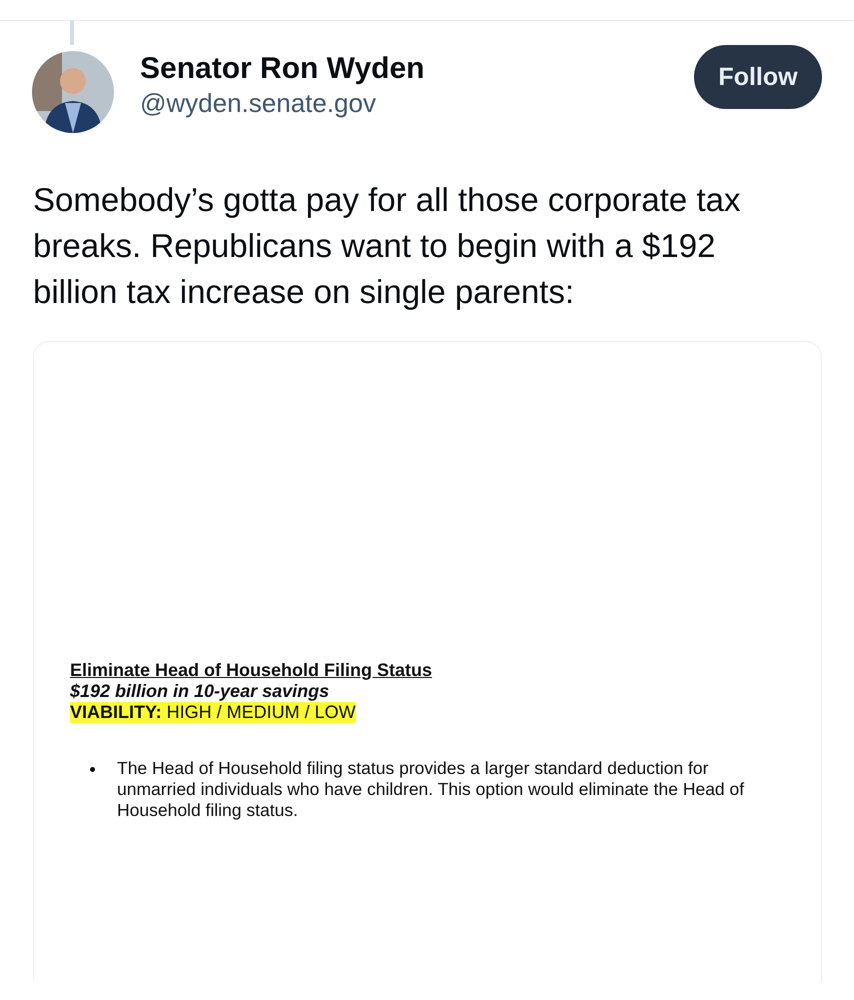 This screenshot has width=854, height=1000. What do you see at coordinates (758, 77) in the screenshot?
I see `follow-button: Follow` at bounding box center [758, 77].